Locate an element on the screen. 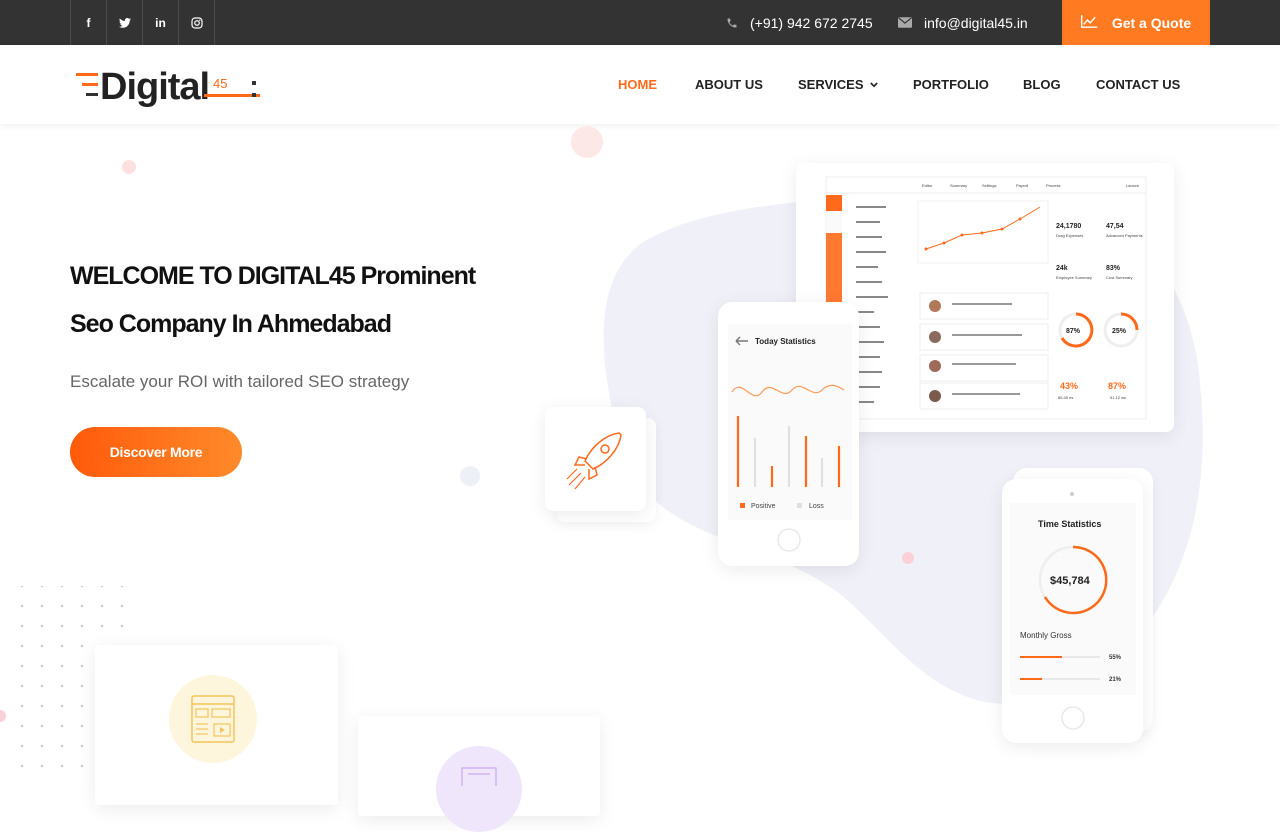 This screenshot has height=832, width=1280. today-statistics-phone: Today Statistics Positive Loss is located at coordinates (788, 434).